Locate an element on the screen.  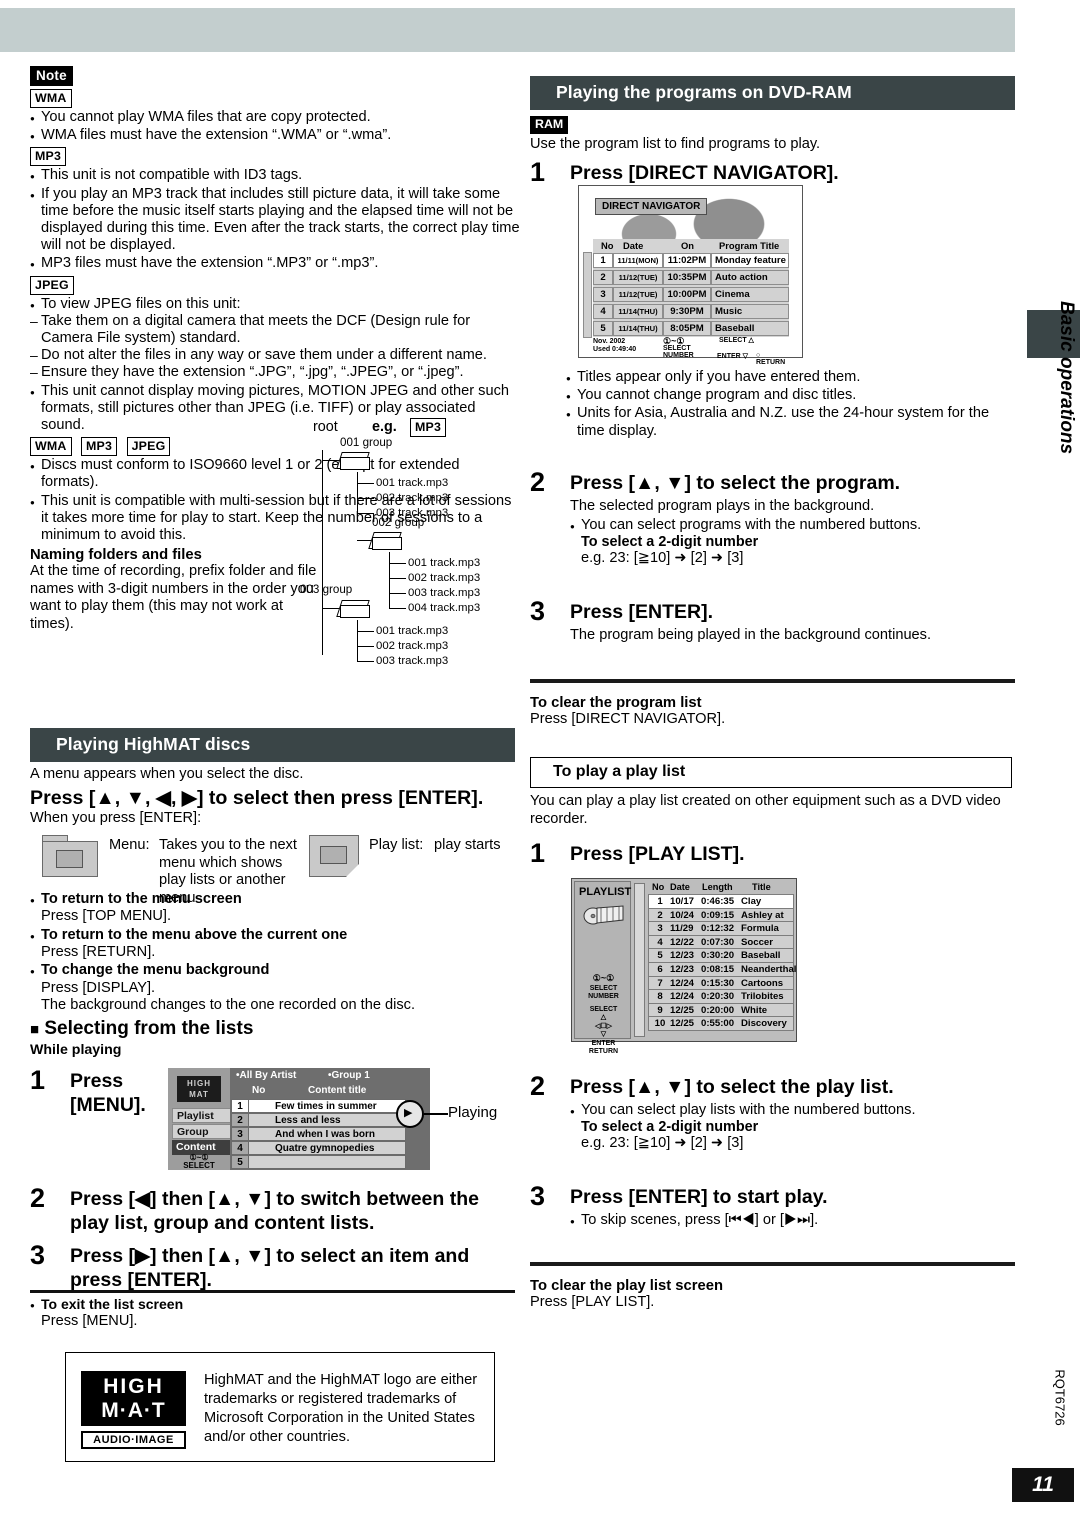
highmat-row: 3 And when I was born is located at coordinates (318, 1134).